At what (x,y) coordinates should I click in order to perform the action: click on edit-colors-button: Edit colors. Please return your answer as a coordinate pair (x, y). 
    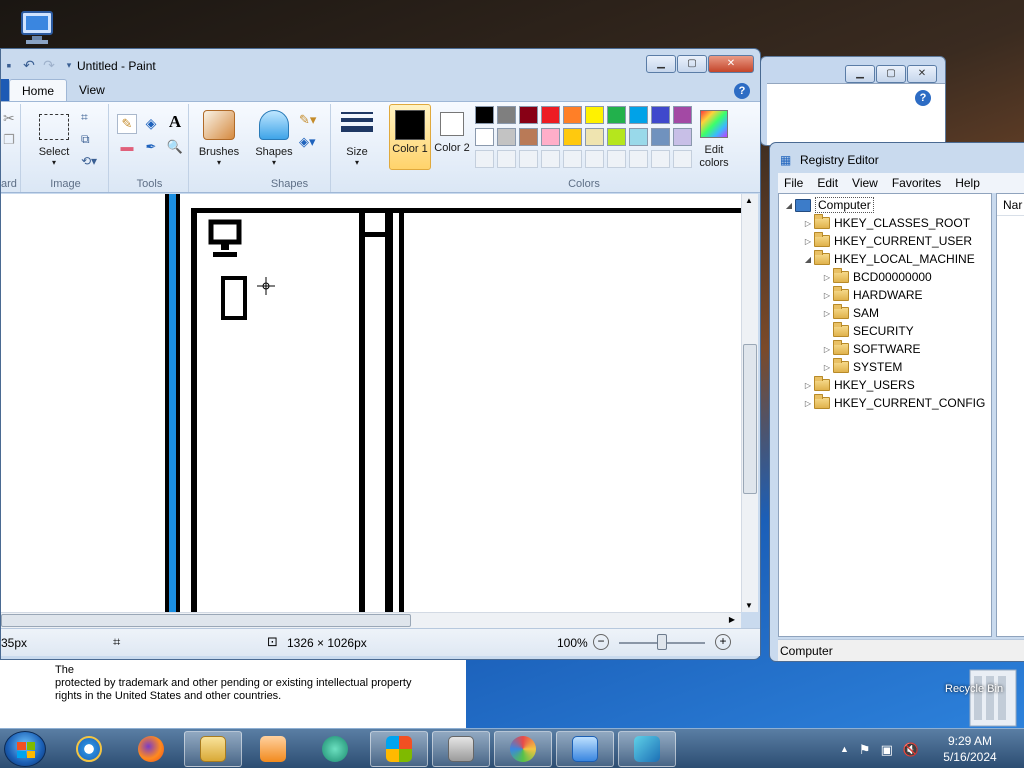
    Looking at the image, I should click on (715, 139).